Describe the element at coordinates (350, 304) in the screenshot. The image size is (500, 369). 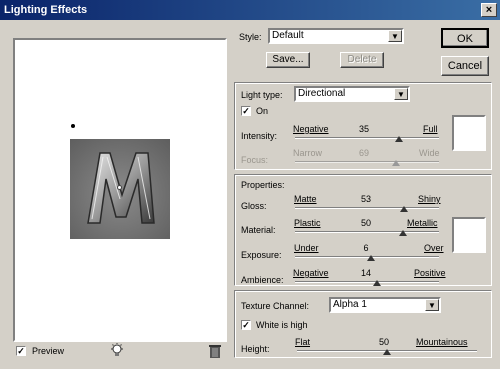
I see `texture-channel-value: Alpha 1` at that location.